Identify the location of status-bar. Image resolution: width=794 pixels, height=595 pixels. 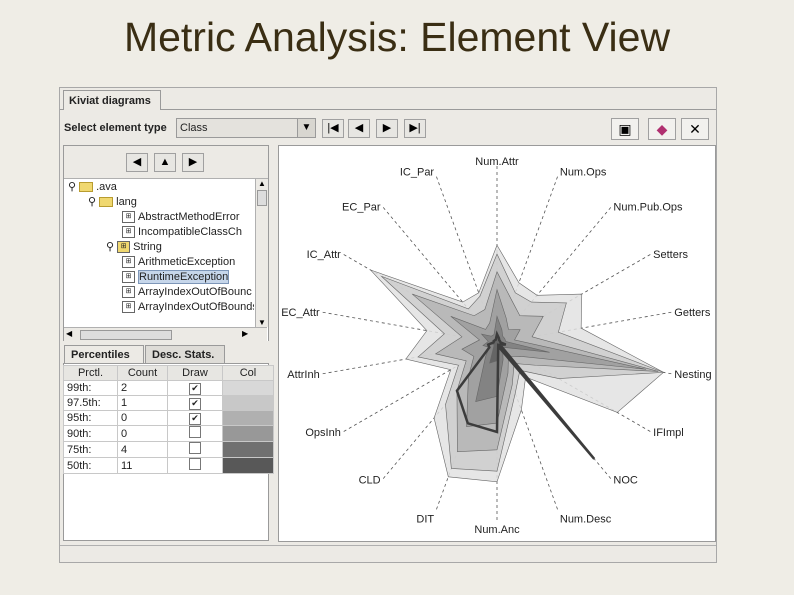
(388, 554).